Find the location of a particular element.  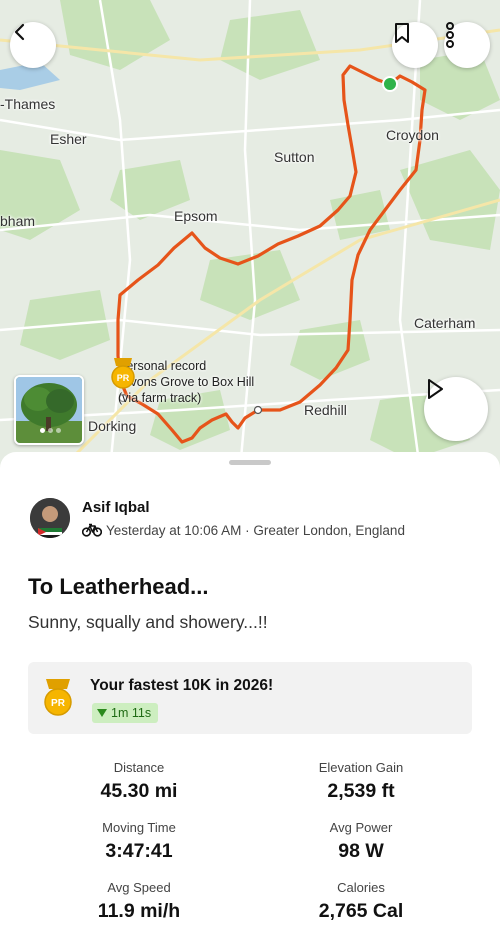

pr-medal-label: PR is located at coordinates (123, 378).